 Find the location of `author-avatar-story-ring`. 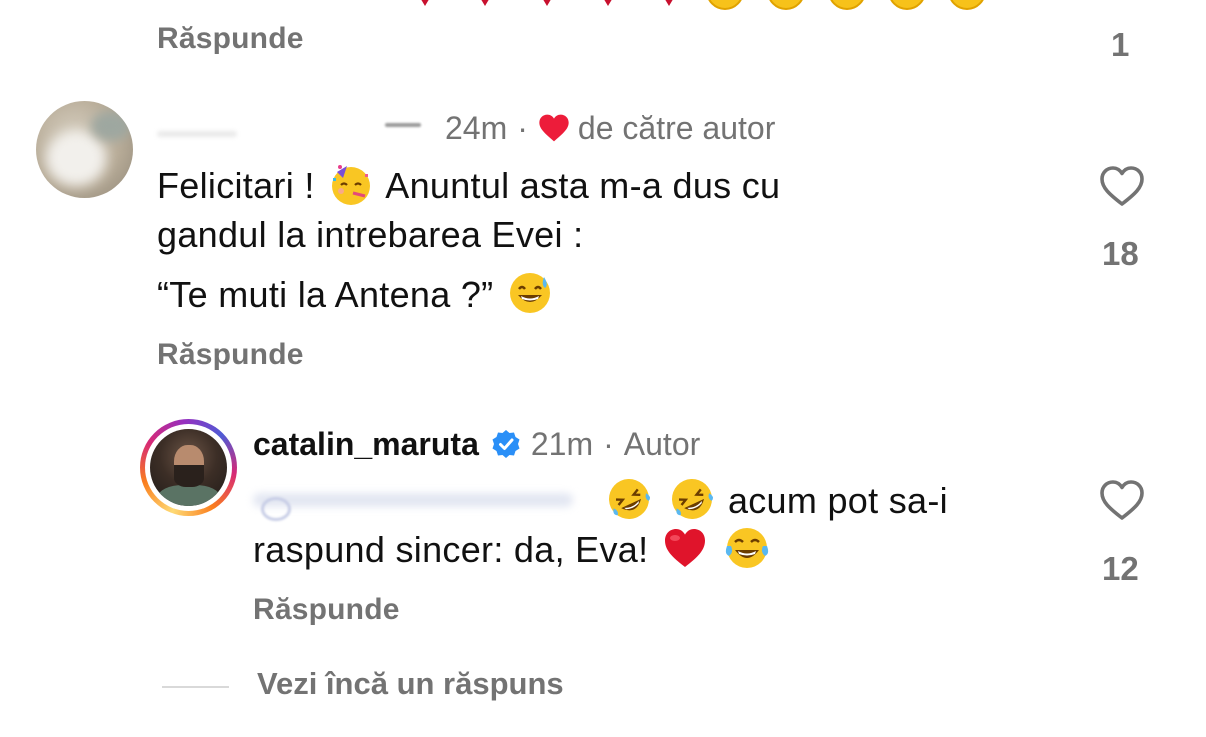

author-avatar-story-ring is located at coordinates (188, 467).